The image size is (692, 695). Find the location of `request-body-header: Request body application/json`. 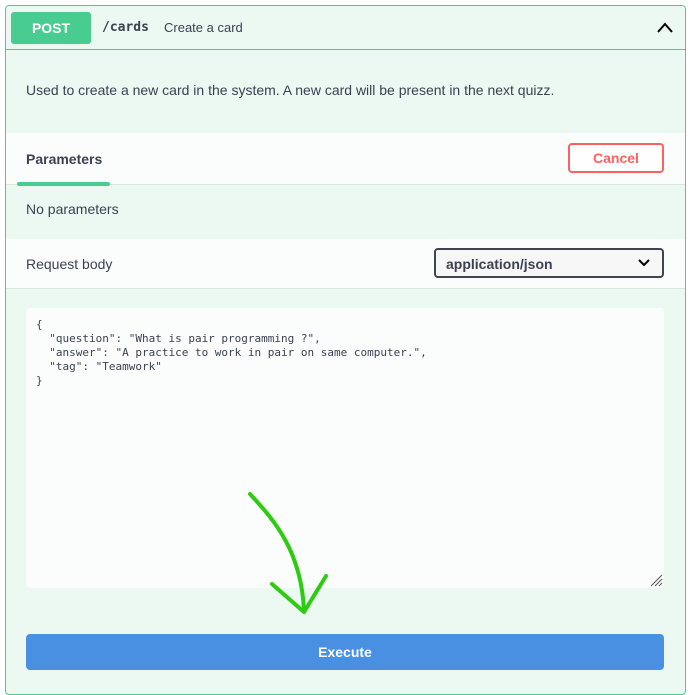

request-body-header: Request body application/json is located at coordinates (345, 264).